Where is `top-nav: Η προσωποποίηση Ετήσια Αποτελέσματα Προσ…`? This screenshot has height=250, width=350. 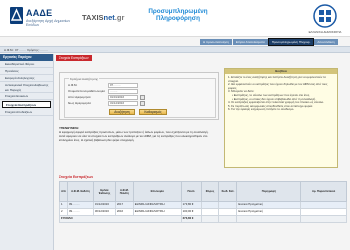
top-nav: Η προσωποποίηση Ετήσια Αποτελέσματα Προσ… is located at coordinates (269, 42).